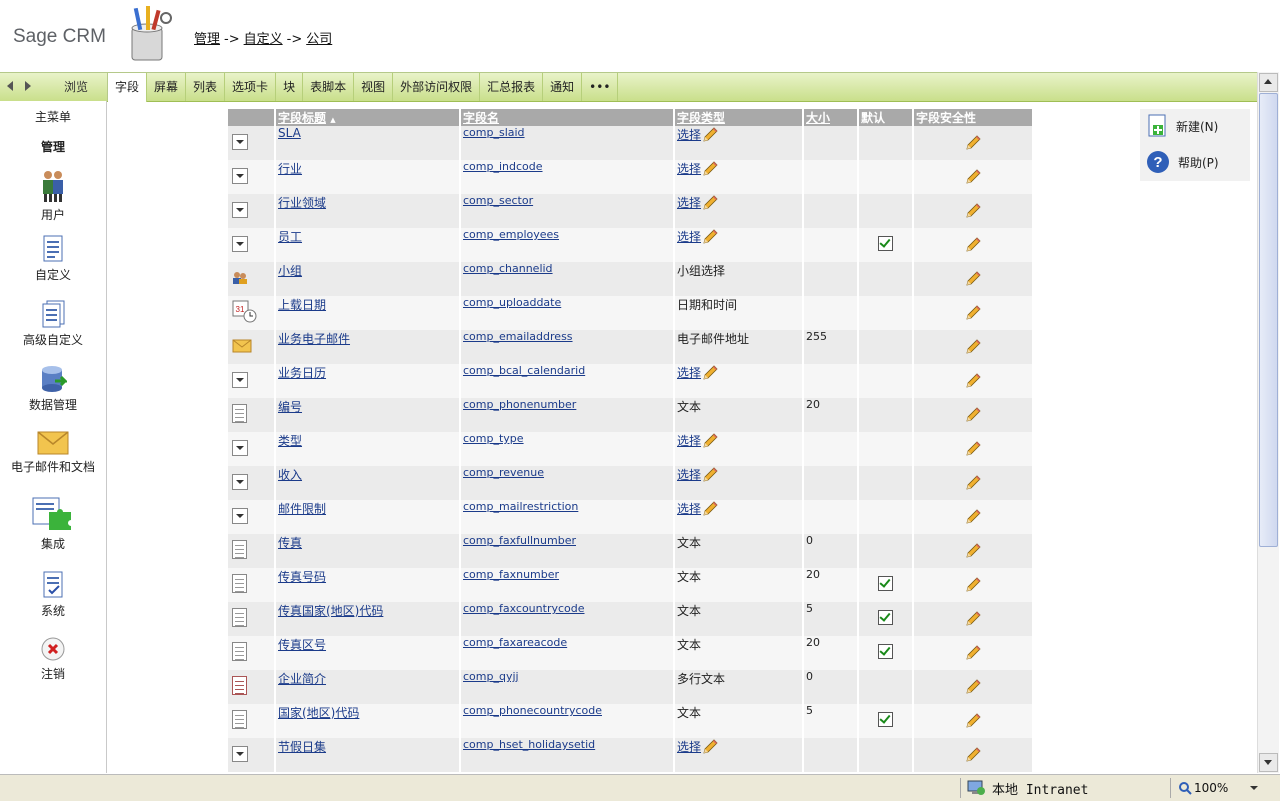 Image resolution: width=1280 pixels, height=801 pixels. Describe the element at coordinates (290, 543) in the screenshot. I see `field-caption-link: 传真` at that location.